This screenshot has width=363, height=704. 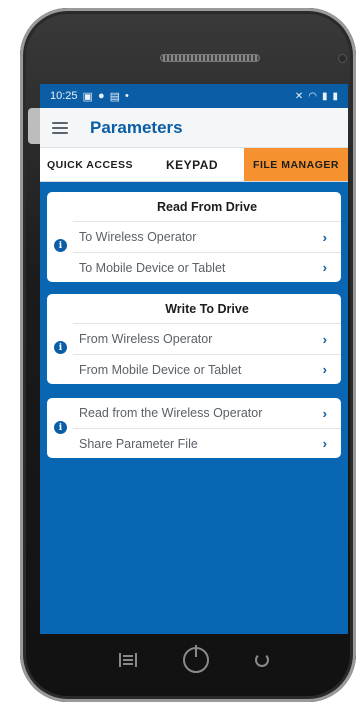 I want to click on speaker-grille, so click(x=210, y=58).